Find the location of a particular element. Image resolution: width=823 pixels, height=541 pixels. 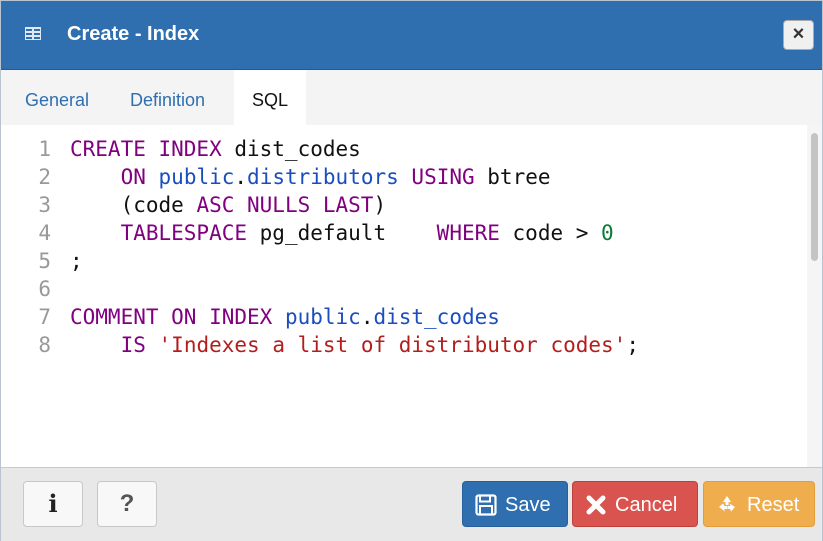

info-icon: i is located at coordinates (53, 503).